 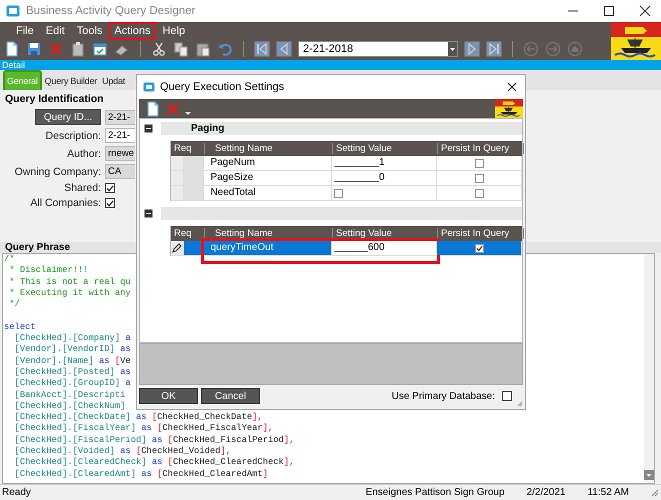 I want to click on code-line: [BankAcct].[Descripti, so click(x=70, y=395).